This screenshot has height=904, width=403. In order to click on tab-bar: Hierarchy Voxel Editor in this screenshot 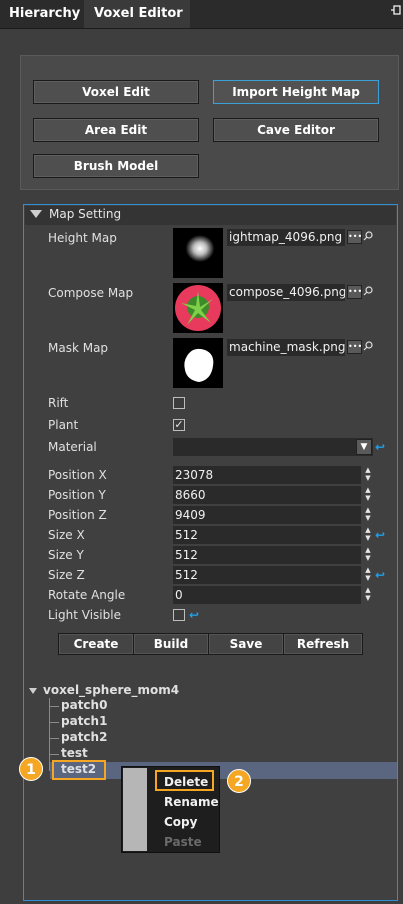, I will do `click(201, 14)`.